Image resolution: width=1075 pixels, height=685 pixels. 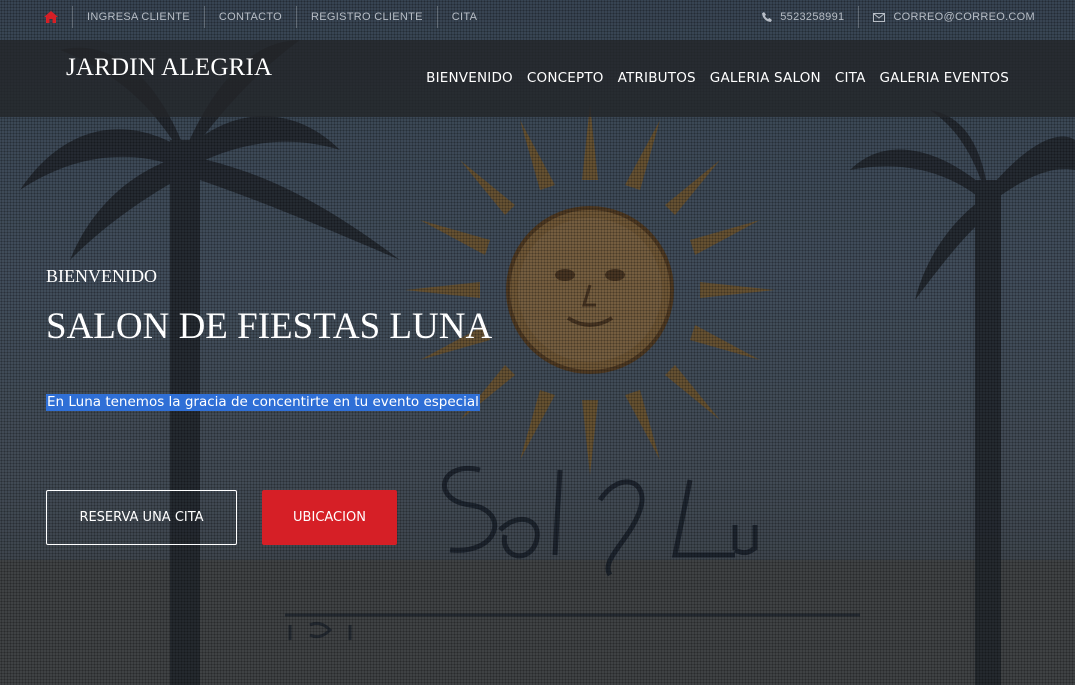 What do you see at coordinates (879, 17) in the screenshot?
I see `envelope-icon` at bounding box center [879, 17].